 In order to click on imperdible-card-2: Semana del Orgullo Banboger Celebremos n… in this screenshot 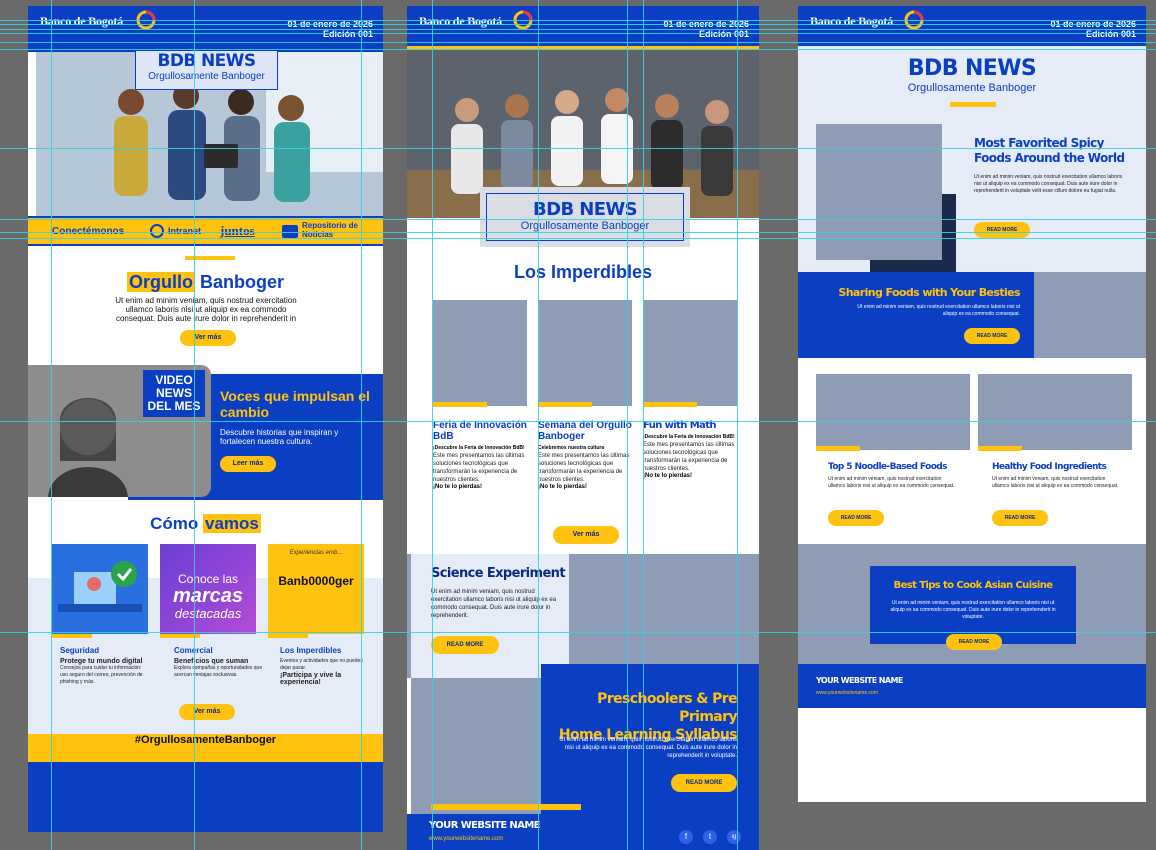, I will do `click(588, 455)`.